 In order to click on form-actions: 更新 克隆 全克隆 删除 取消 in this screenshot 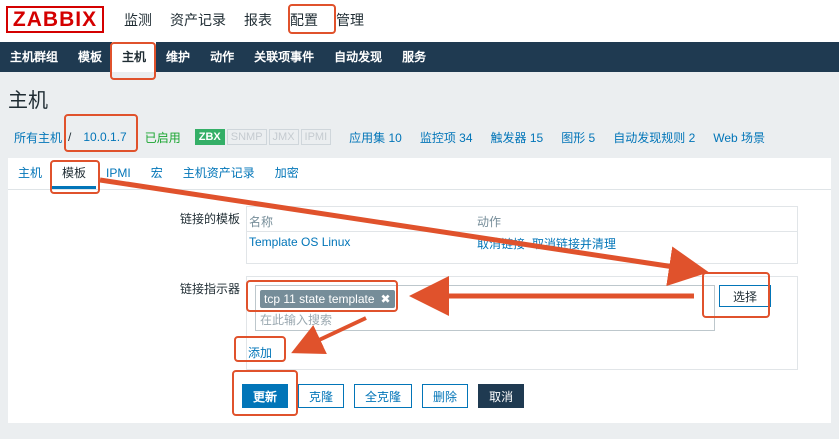, I will do `click(388, 396)`.